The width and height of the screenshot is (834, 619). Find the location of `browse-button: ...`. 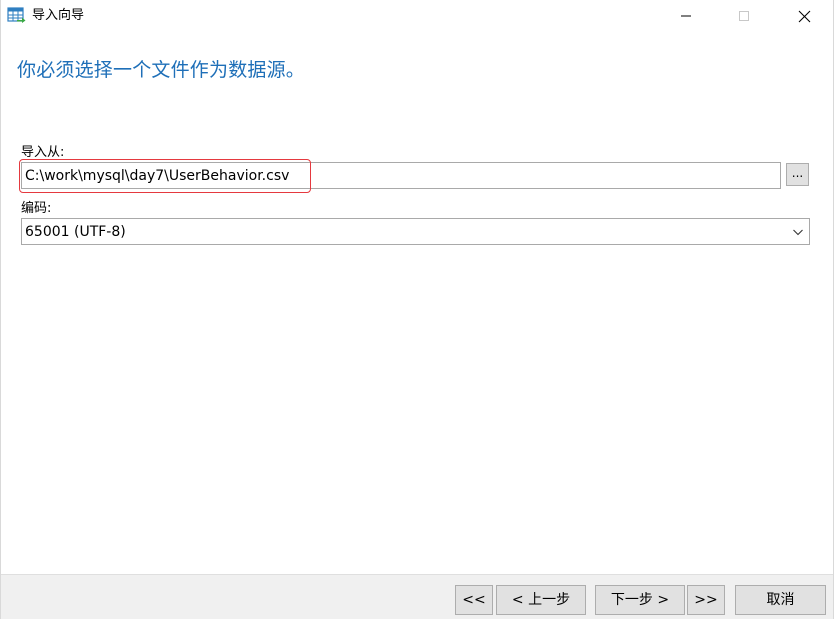

browse-button: ... is located at coordinates (797, 174).